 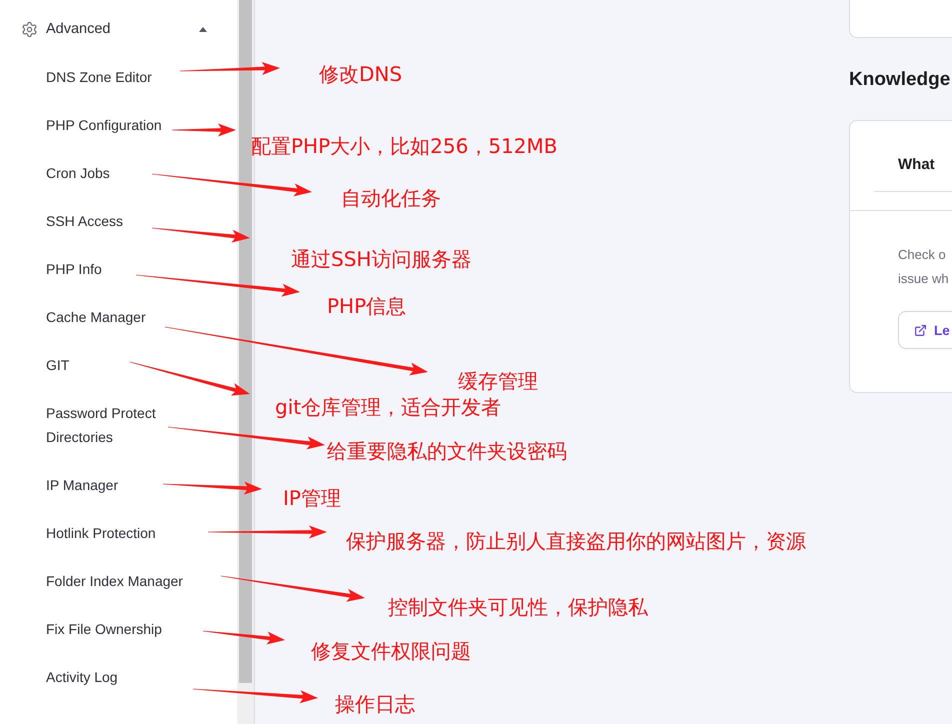 I want to click on external-link-icon, so click(x=920, y=330).